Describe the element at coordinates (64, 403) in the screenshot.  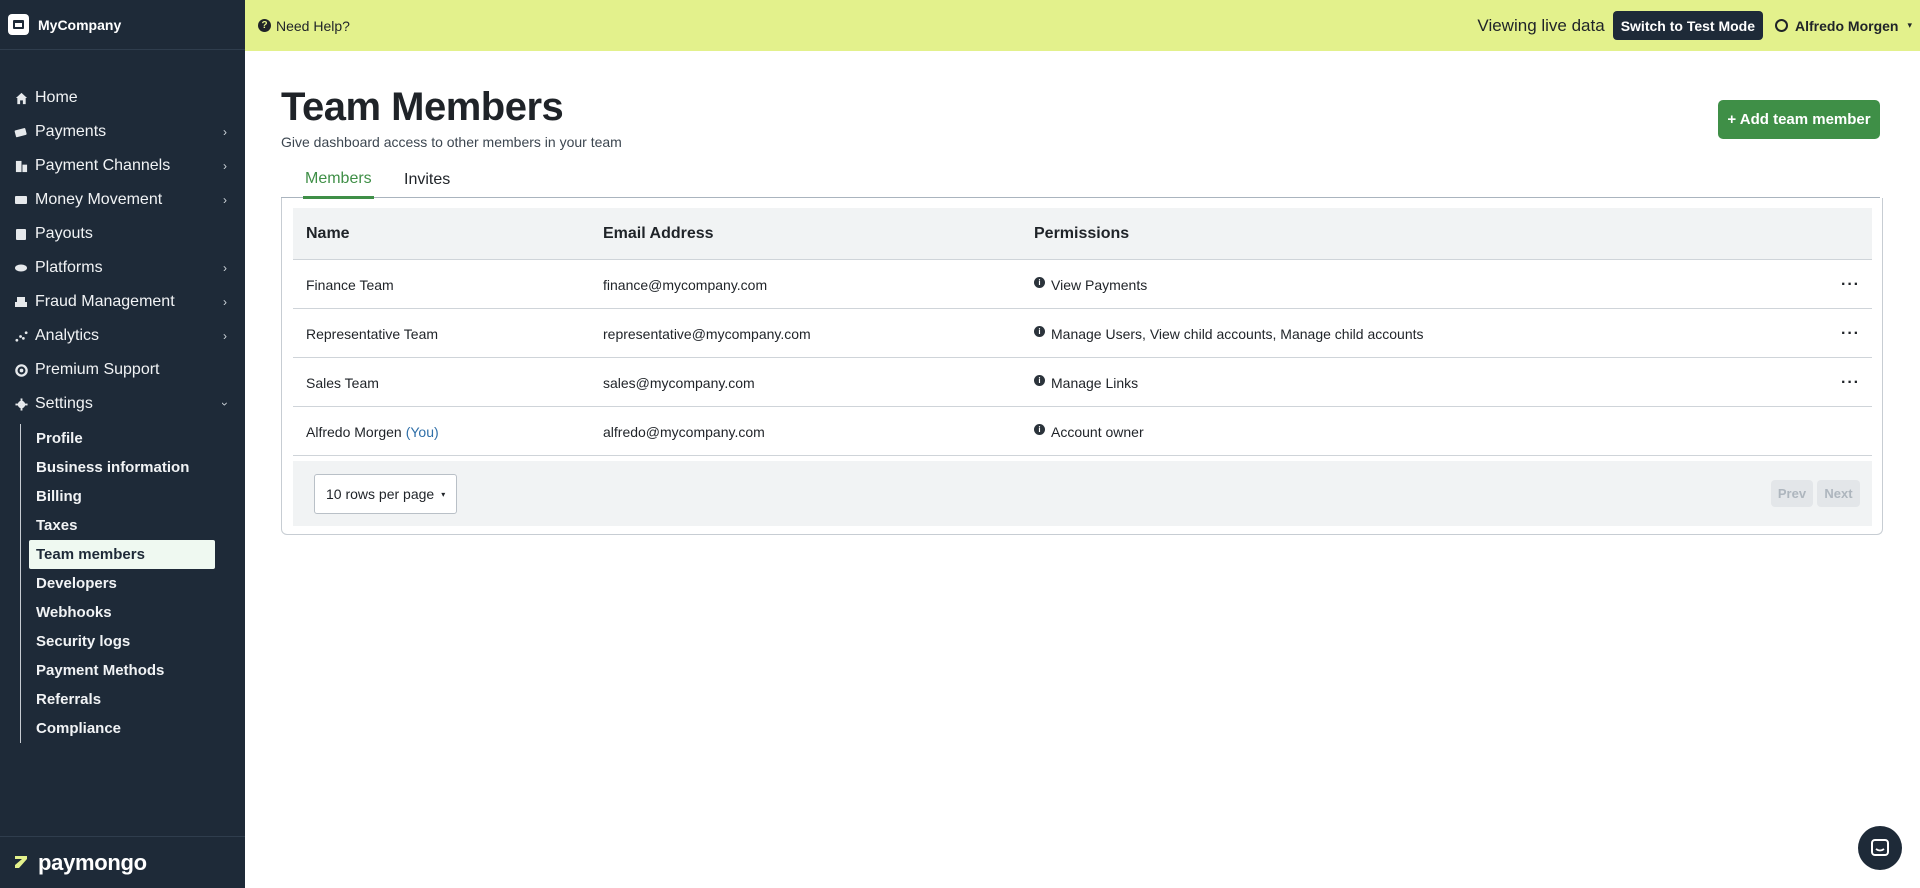
I see `sidebar-item-label: Settings` at that location.